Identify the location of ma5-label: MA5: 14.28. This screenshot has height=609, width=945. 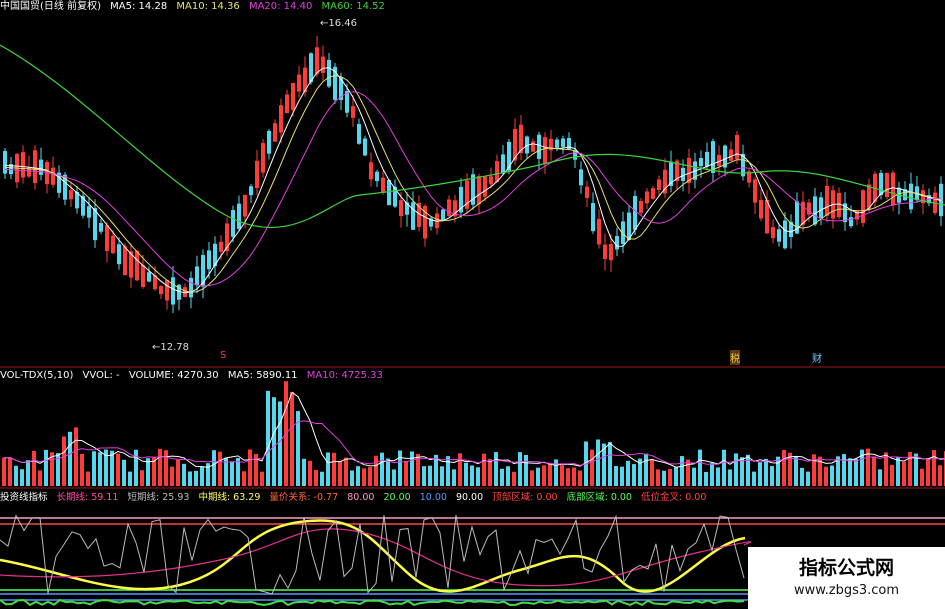
(139, 6).